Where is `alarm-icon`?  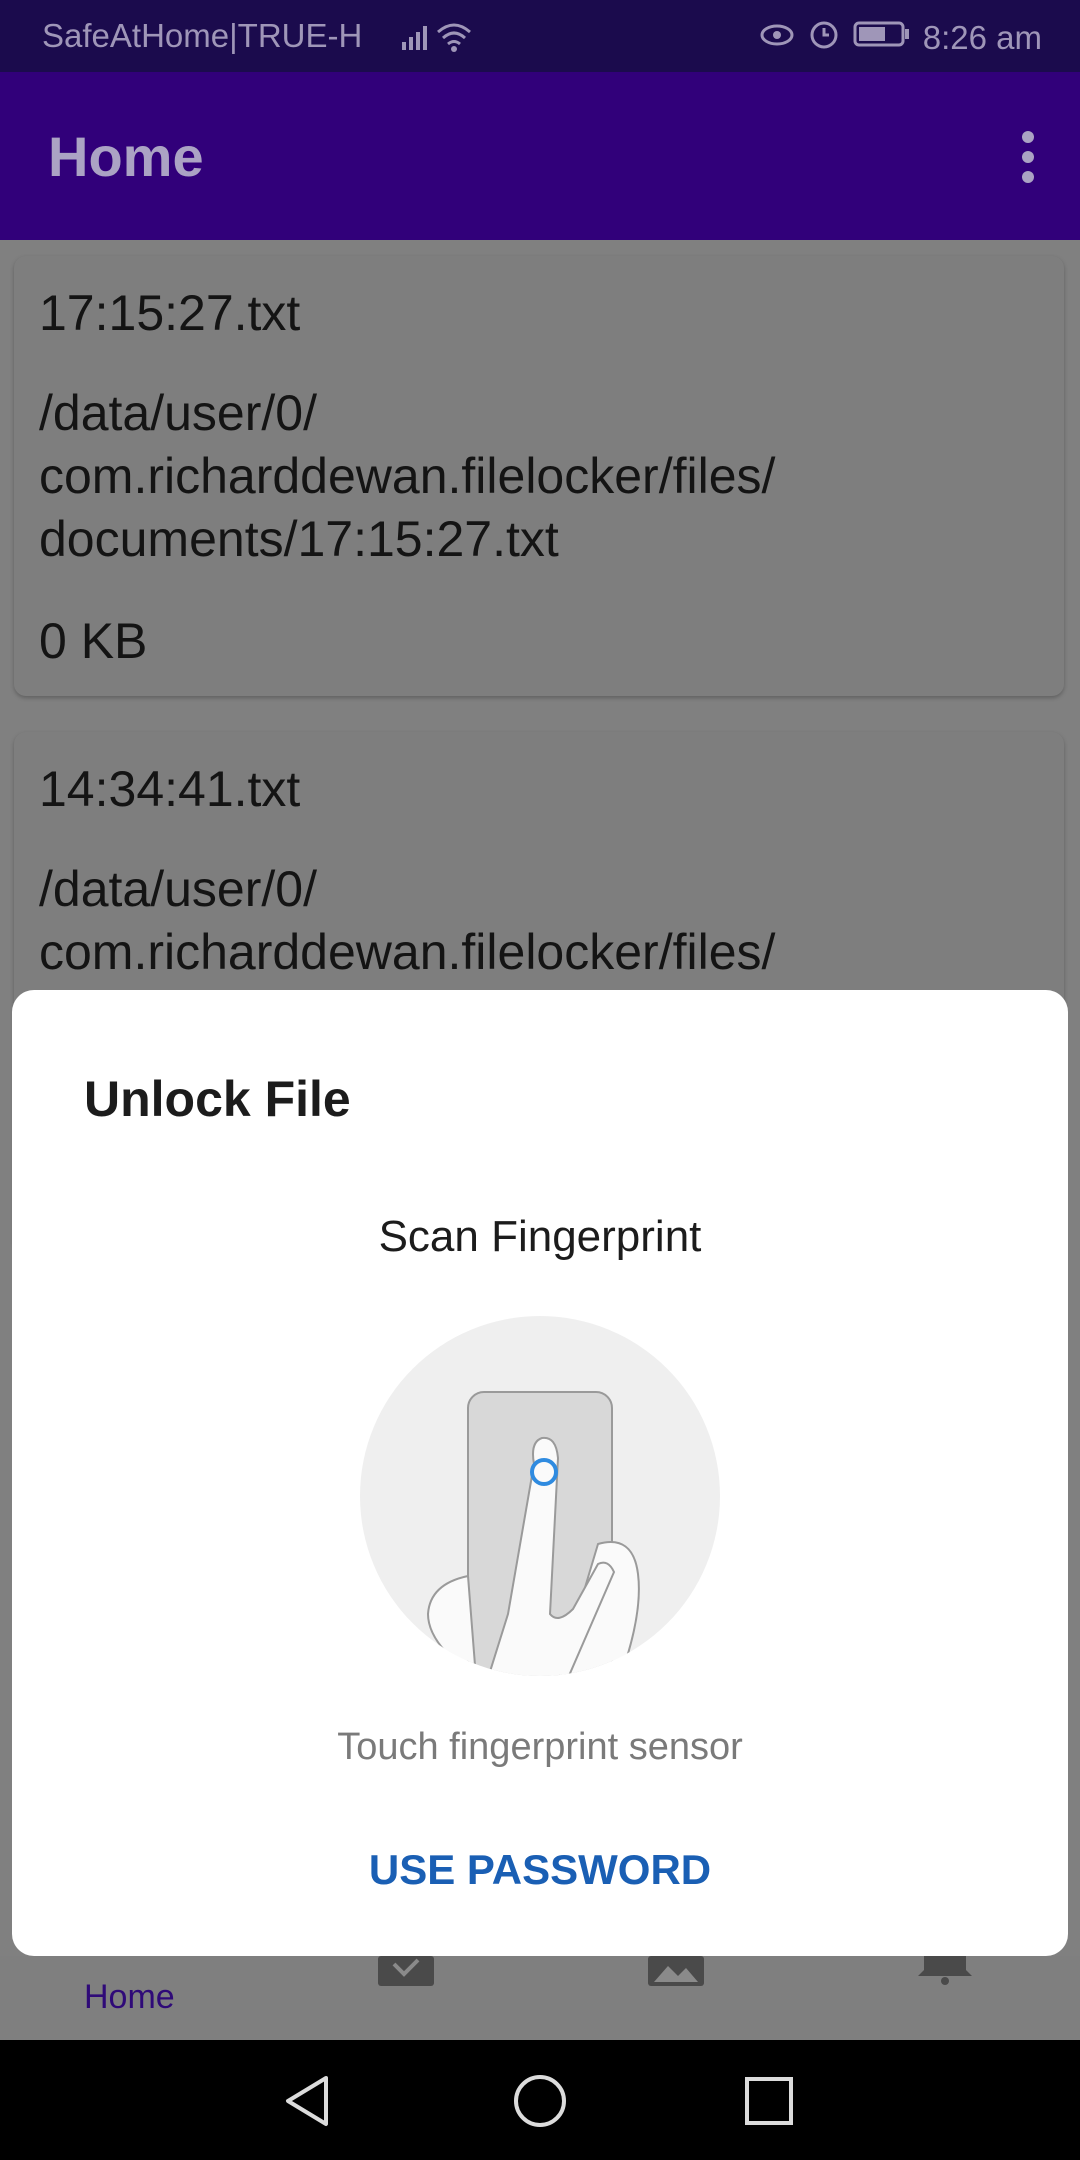 alarm-icon is located at coordinates (824, 38).